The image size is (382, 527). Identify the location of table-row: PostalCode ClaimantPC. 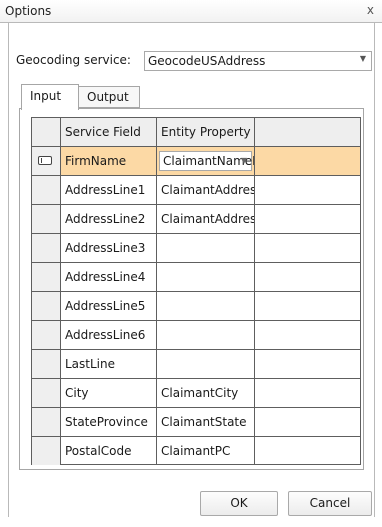
(196, 450).